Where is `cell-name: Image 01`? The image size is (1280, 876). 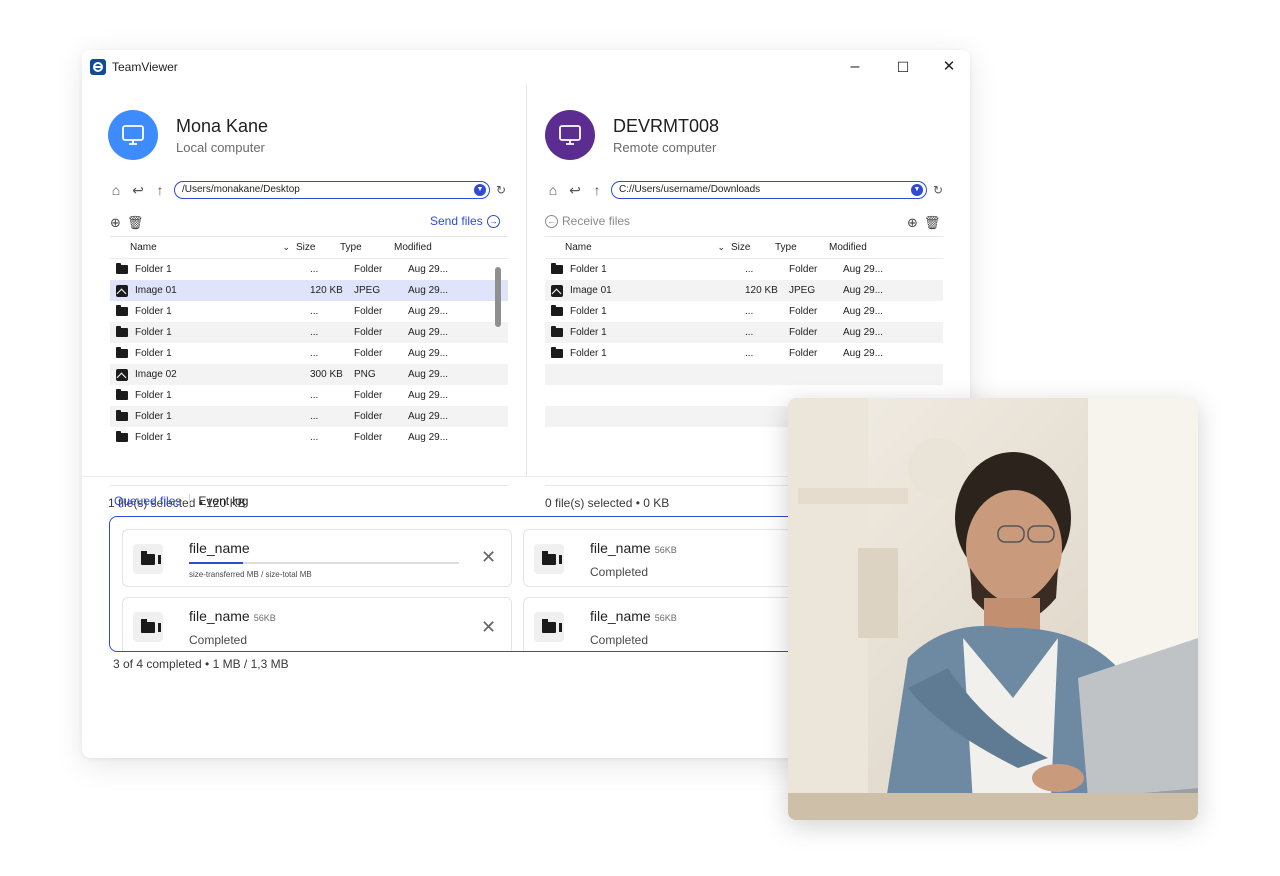 cell-name: Image 01 is located at coordinates (645, 290).